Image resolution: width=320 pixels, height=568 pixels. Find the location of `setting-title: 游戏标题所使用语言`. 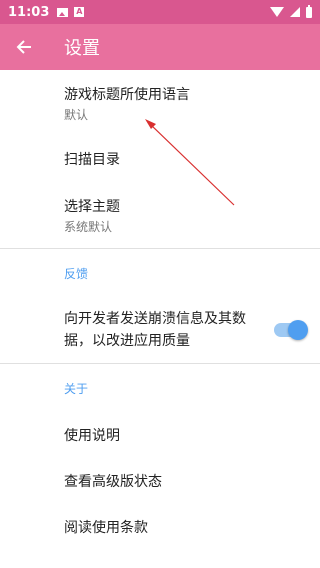

setting-title: 游戏标题所使用语言 is located at coordinates (127, 94).